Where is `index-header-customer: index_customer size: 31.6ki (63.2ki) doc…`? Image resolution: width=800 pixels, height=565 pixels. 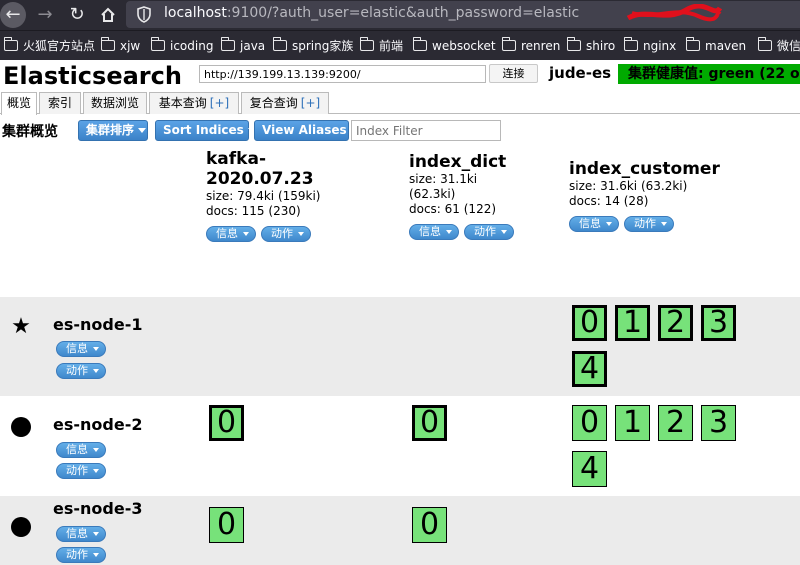
index-header-customer: index_customer size: 31.6ki (63.2ki) doc… is located at coordinates (644, 195).